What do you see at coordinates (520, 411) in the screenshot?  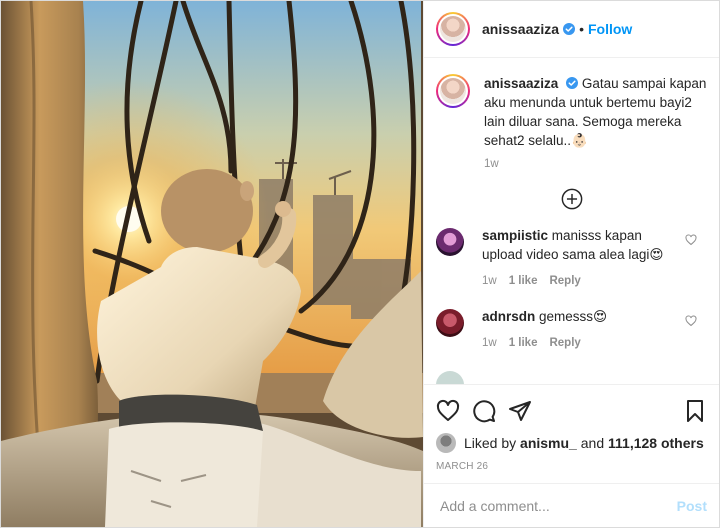 I see `share-icon` at bounding box center [520, 411].